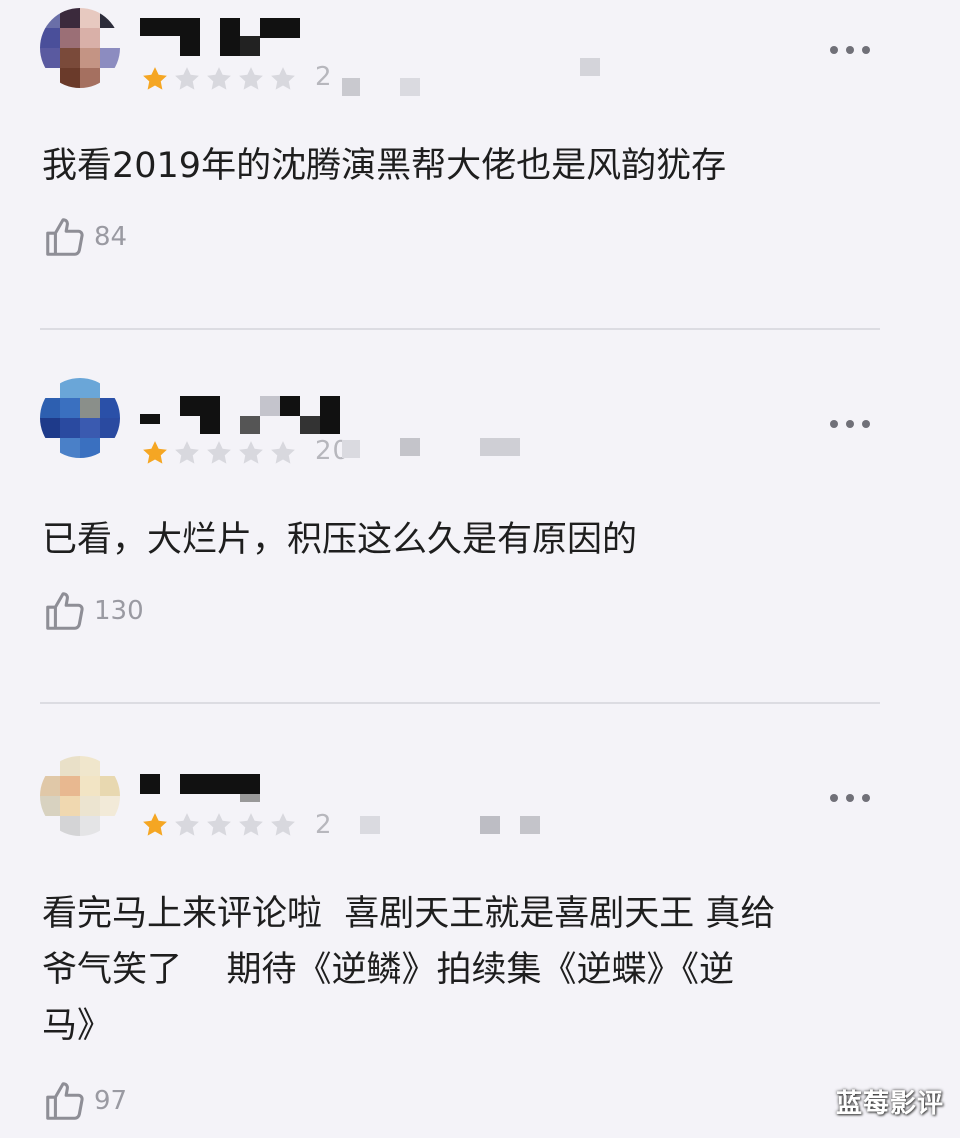 The height and width of the screenshot is (1138, 960). I want to click on comment-text: 我看2019年的沈腾演黑帮大佬也是风韵犹存, so click(384, 166).